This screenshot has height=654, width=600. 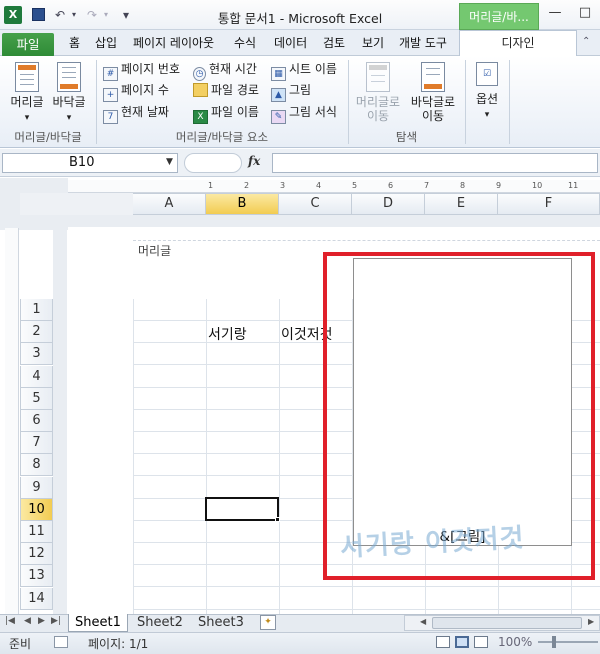 What do you see at coordinates (41, 621) in the screenshot?
I see `next-sheet-nav-icon: ▶` at bounding box center [41, 621].